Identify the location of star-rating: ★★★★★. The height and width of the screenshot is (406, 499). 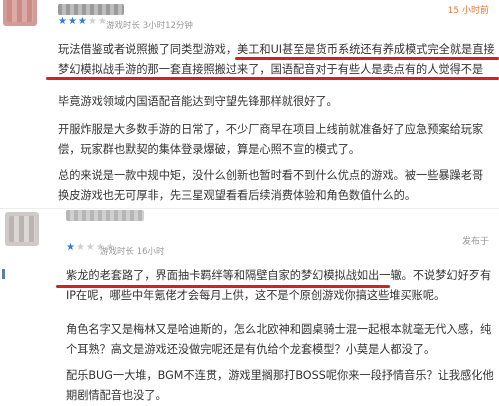
(83, 21).